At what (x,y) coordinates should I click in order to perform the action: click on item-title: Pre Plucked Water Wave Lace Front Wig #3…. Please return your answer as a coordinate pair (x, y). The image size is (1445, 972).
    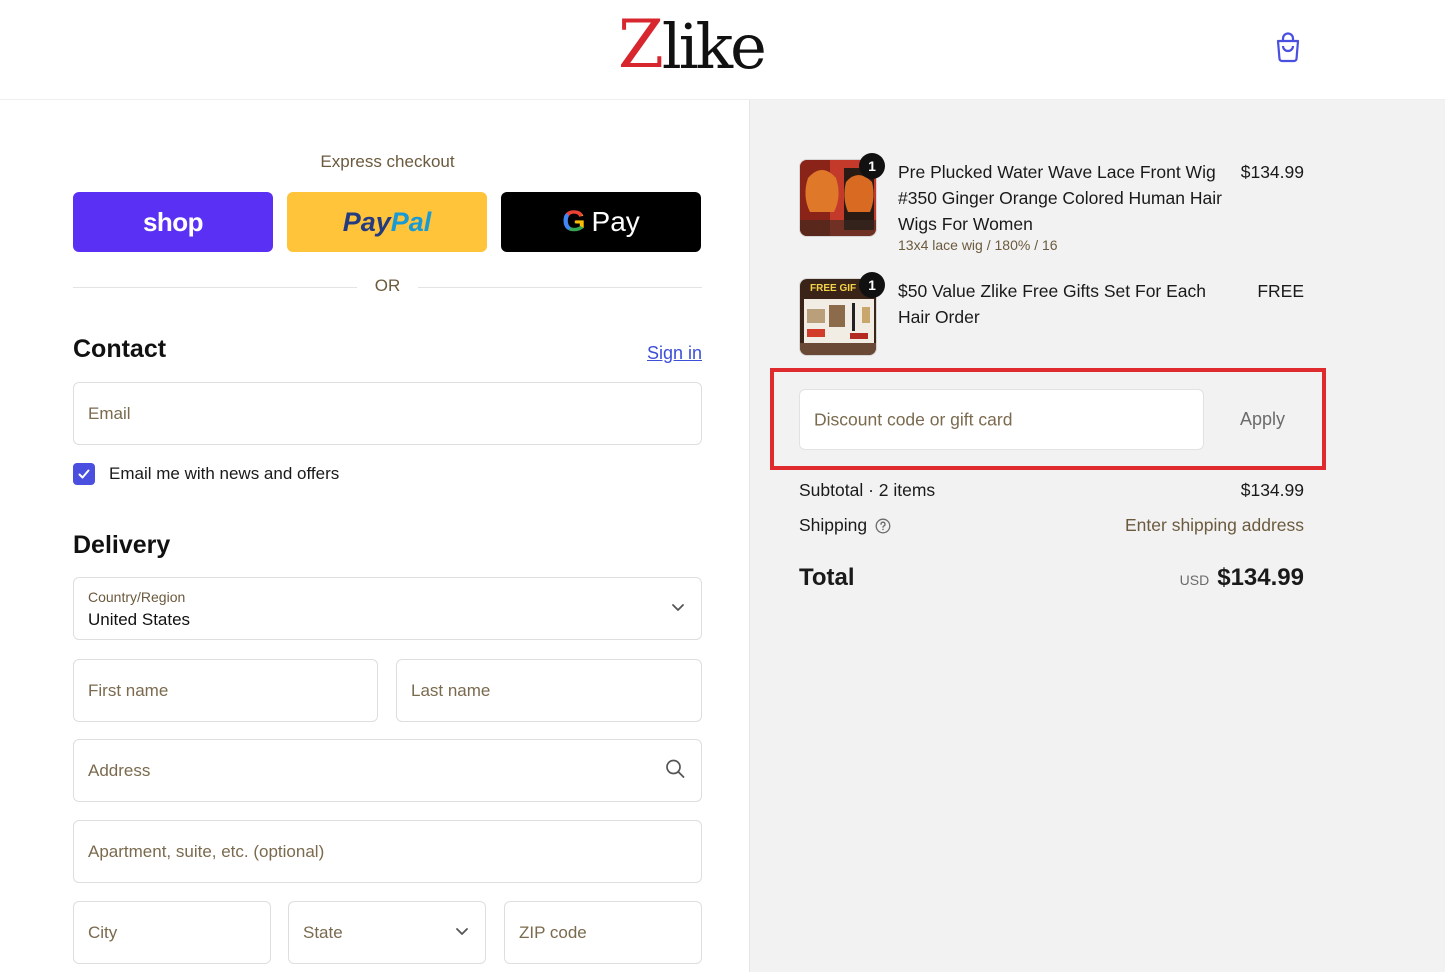
    Looking at the image, I should click on (1060, 198).